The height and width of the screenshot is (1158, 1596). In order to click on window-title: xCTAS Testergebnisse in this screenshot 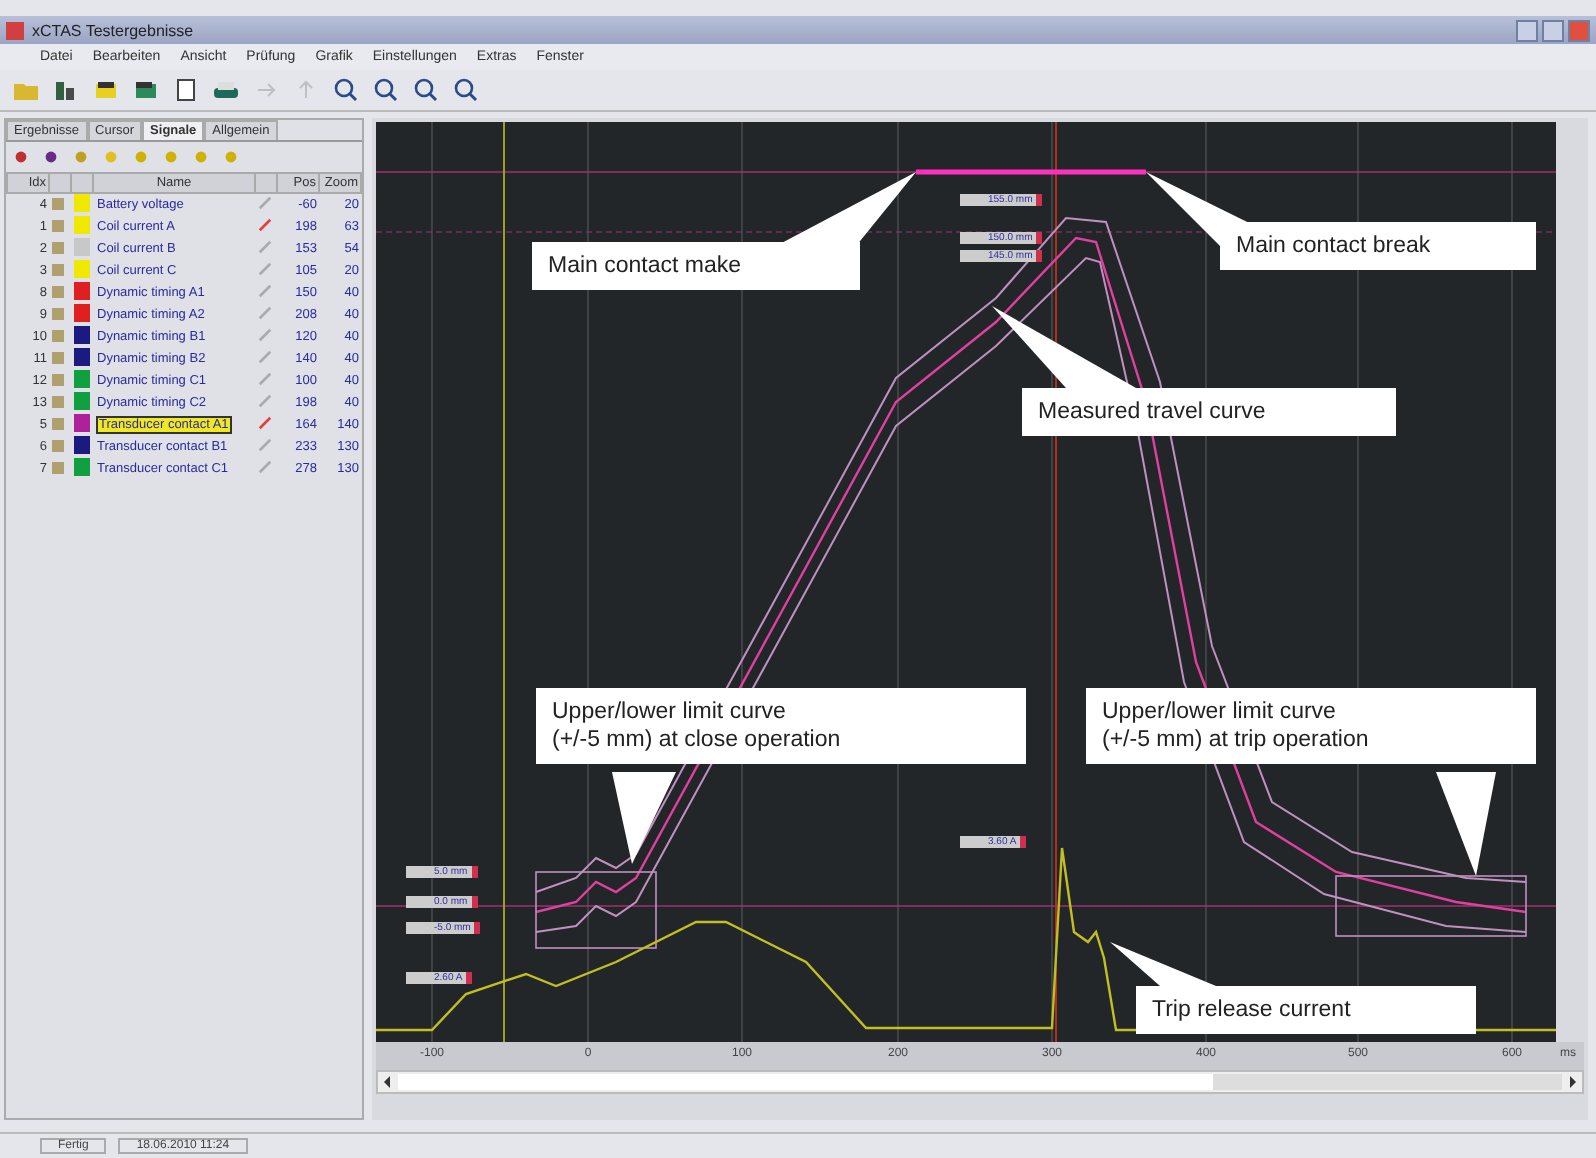, I will do `click(114, 30)`.